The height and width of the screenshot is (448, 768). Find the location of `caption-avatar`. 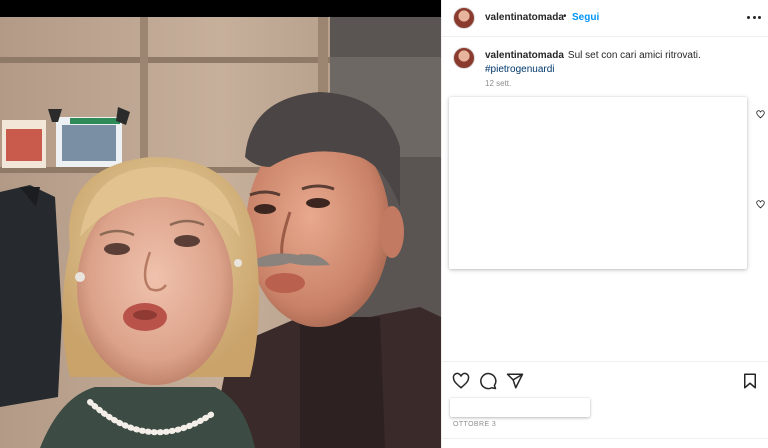

caption-avatar is located at coordinates (464, 58).